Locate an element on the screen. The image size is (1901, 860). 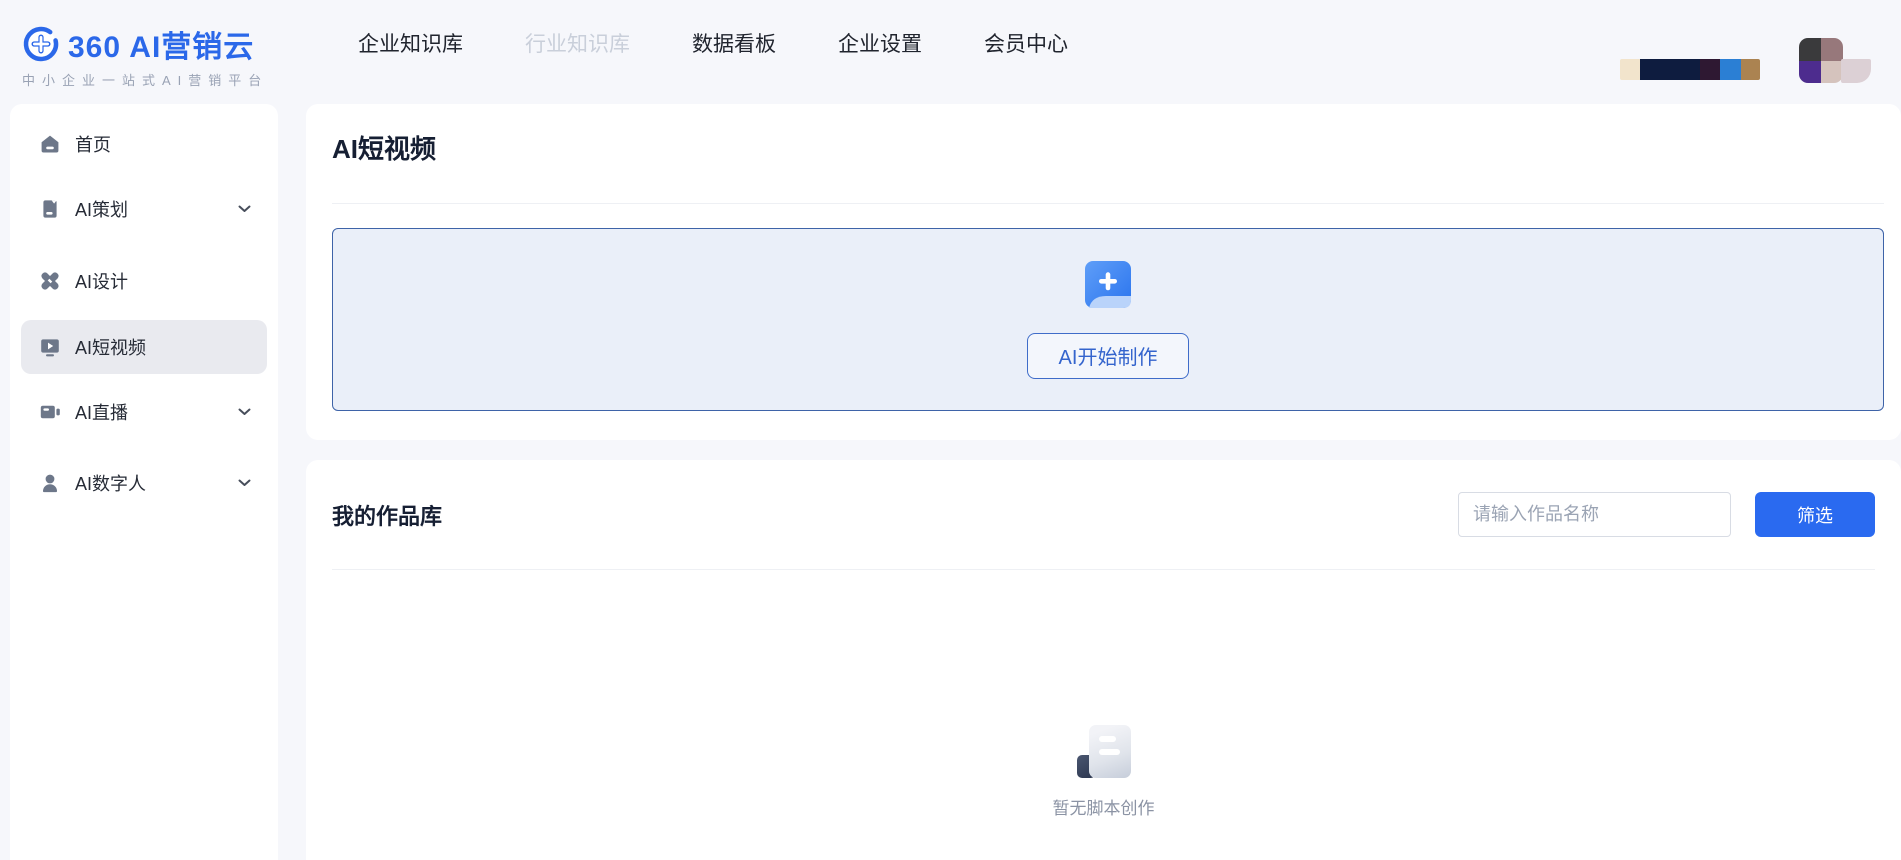
nav-member-center: 会员中心 is located at coordinates (1026, 43).